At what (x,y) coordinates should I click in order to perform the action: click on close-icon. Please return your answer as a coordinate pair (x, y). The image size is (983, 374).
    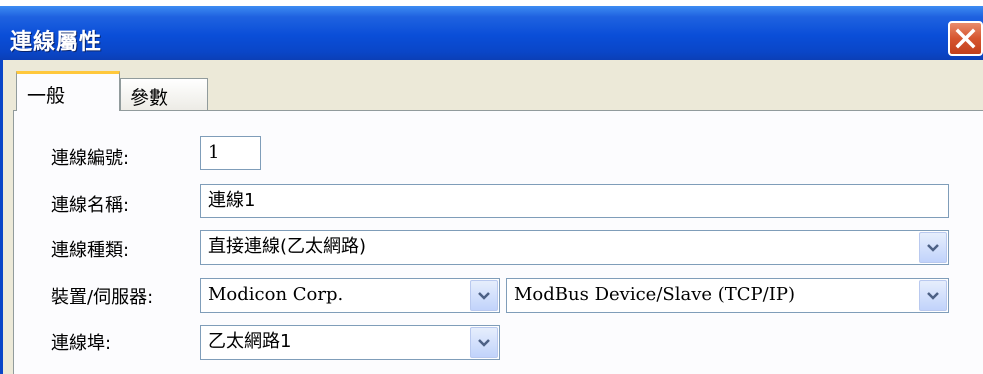
    Looking at the image, I should click on (965, 38).